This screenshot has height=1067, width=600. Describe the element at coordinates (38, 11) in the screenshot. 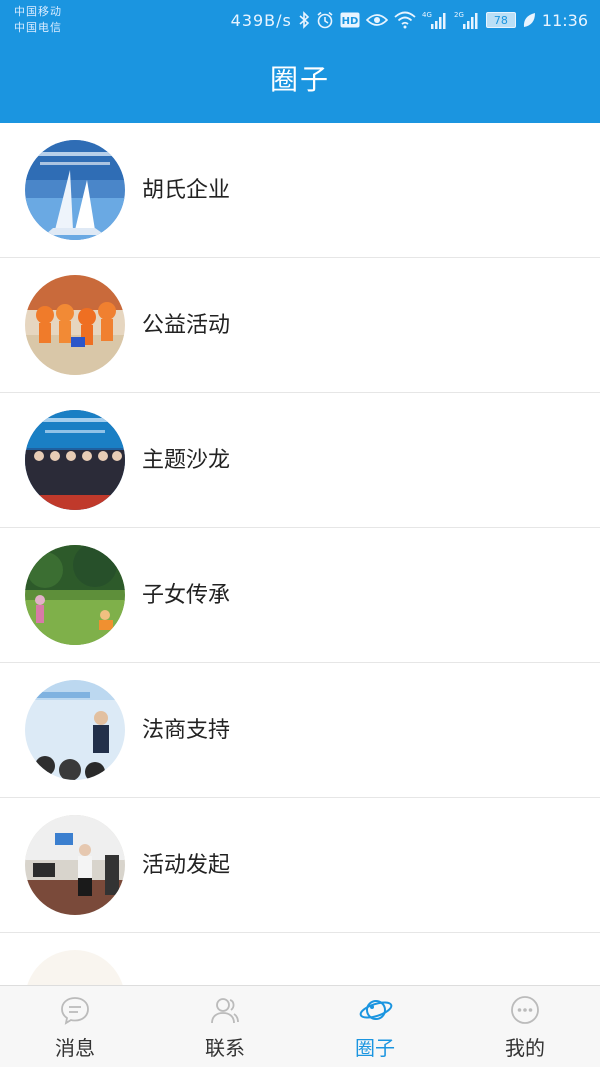

I see `carrier-1: 中国移动` at that location.